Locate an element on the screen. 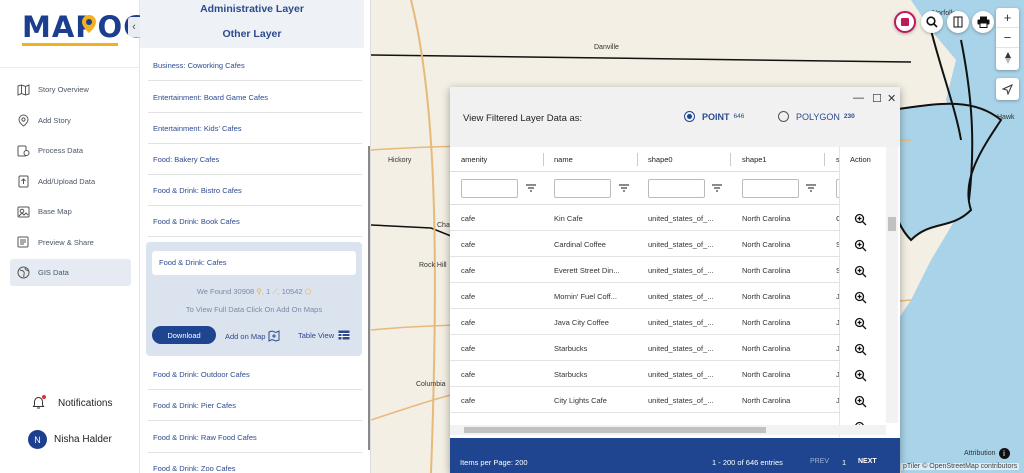  globe-icon is located at coordinates (23, 273).